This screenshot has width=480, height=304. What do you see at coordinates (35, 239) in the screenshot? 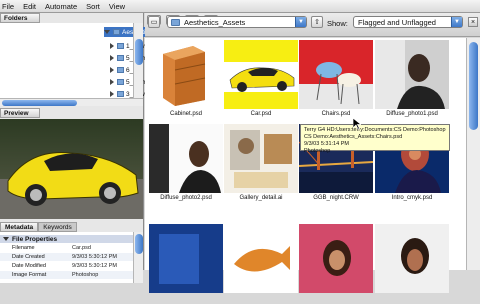
I see `file-properties-label: File Properties` at bounding box center [35, 239].